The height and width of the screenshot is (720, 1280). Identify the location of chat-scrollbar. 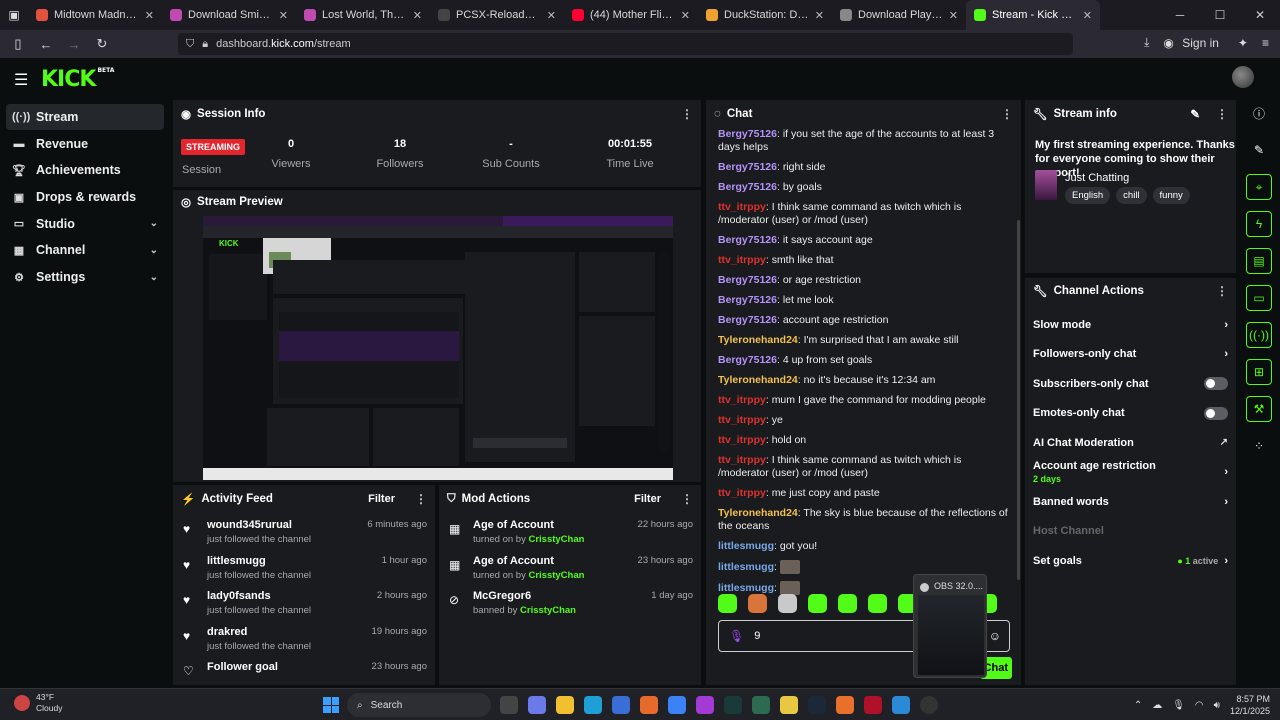
(1018, 400).